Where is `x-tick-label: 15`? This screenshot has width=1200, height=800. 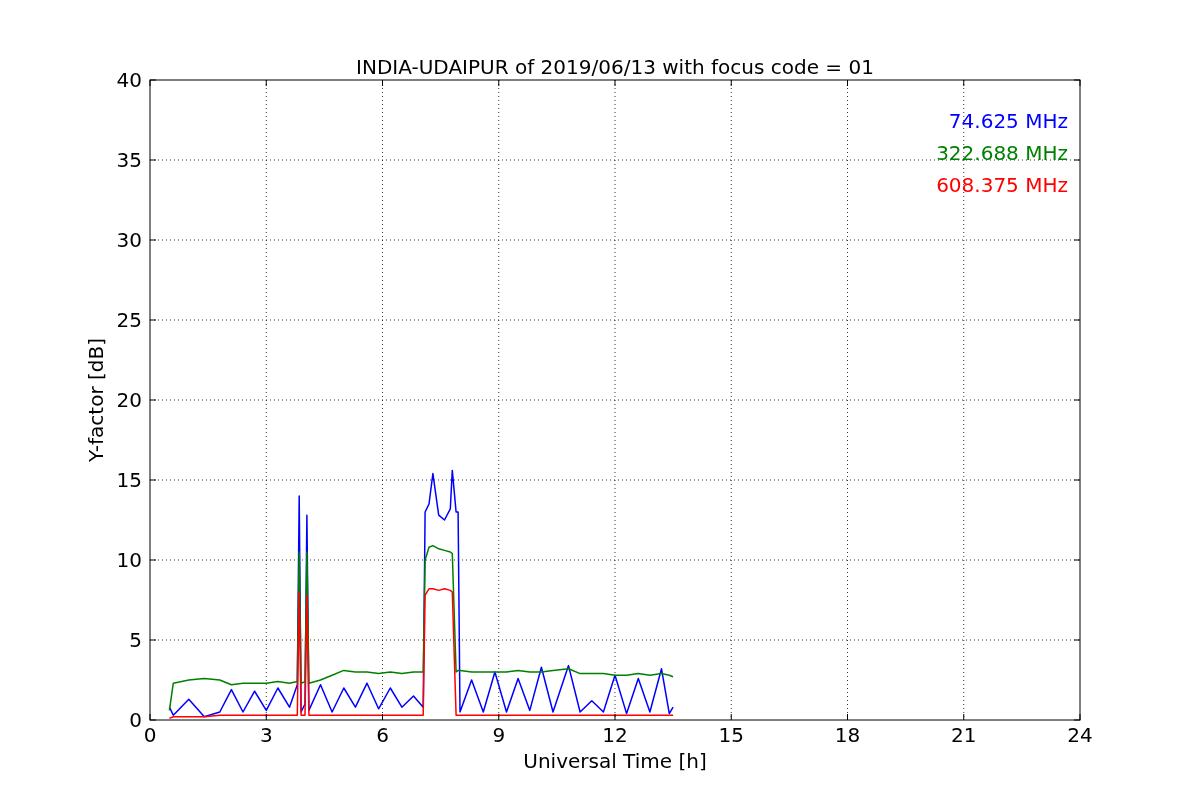
x-tick-label: 15 is located at coordinates (731, 735).